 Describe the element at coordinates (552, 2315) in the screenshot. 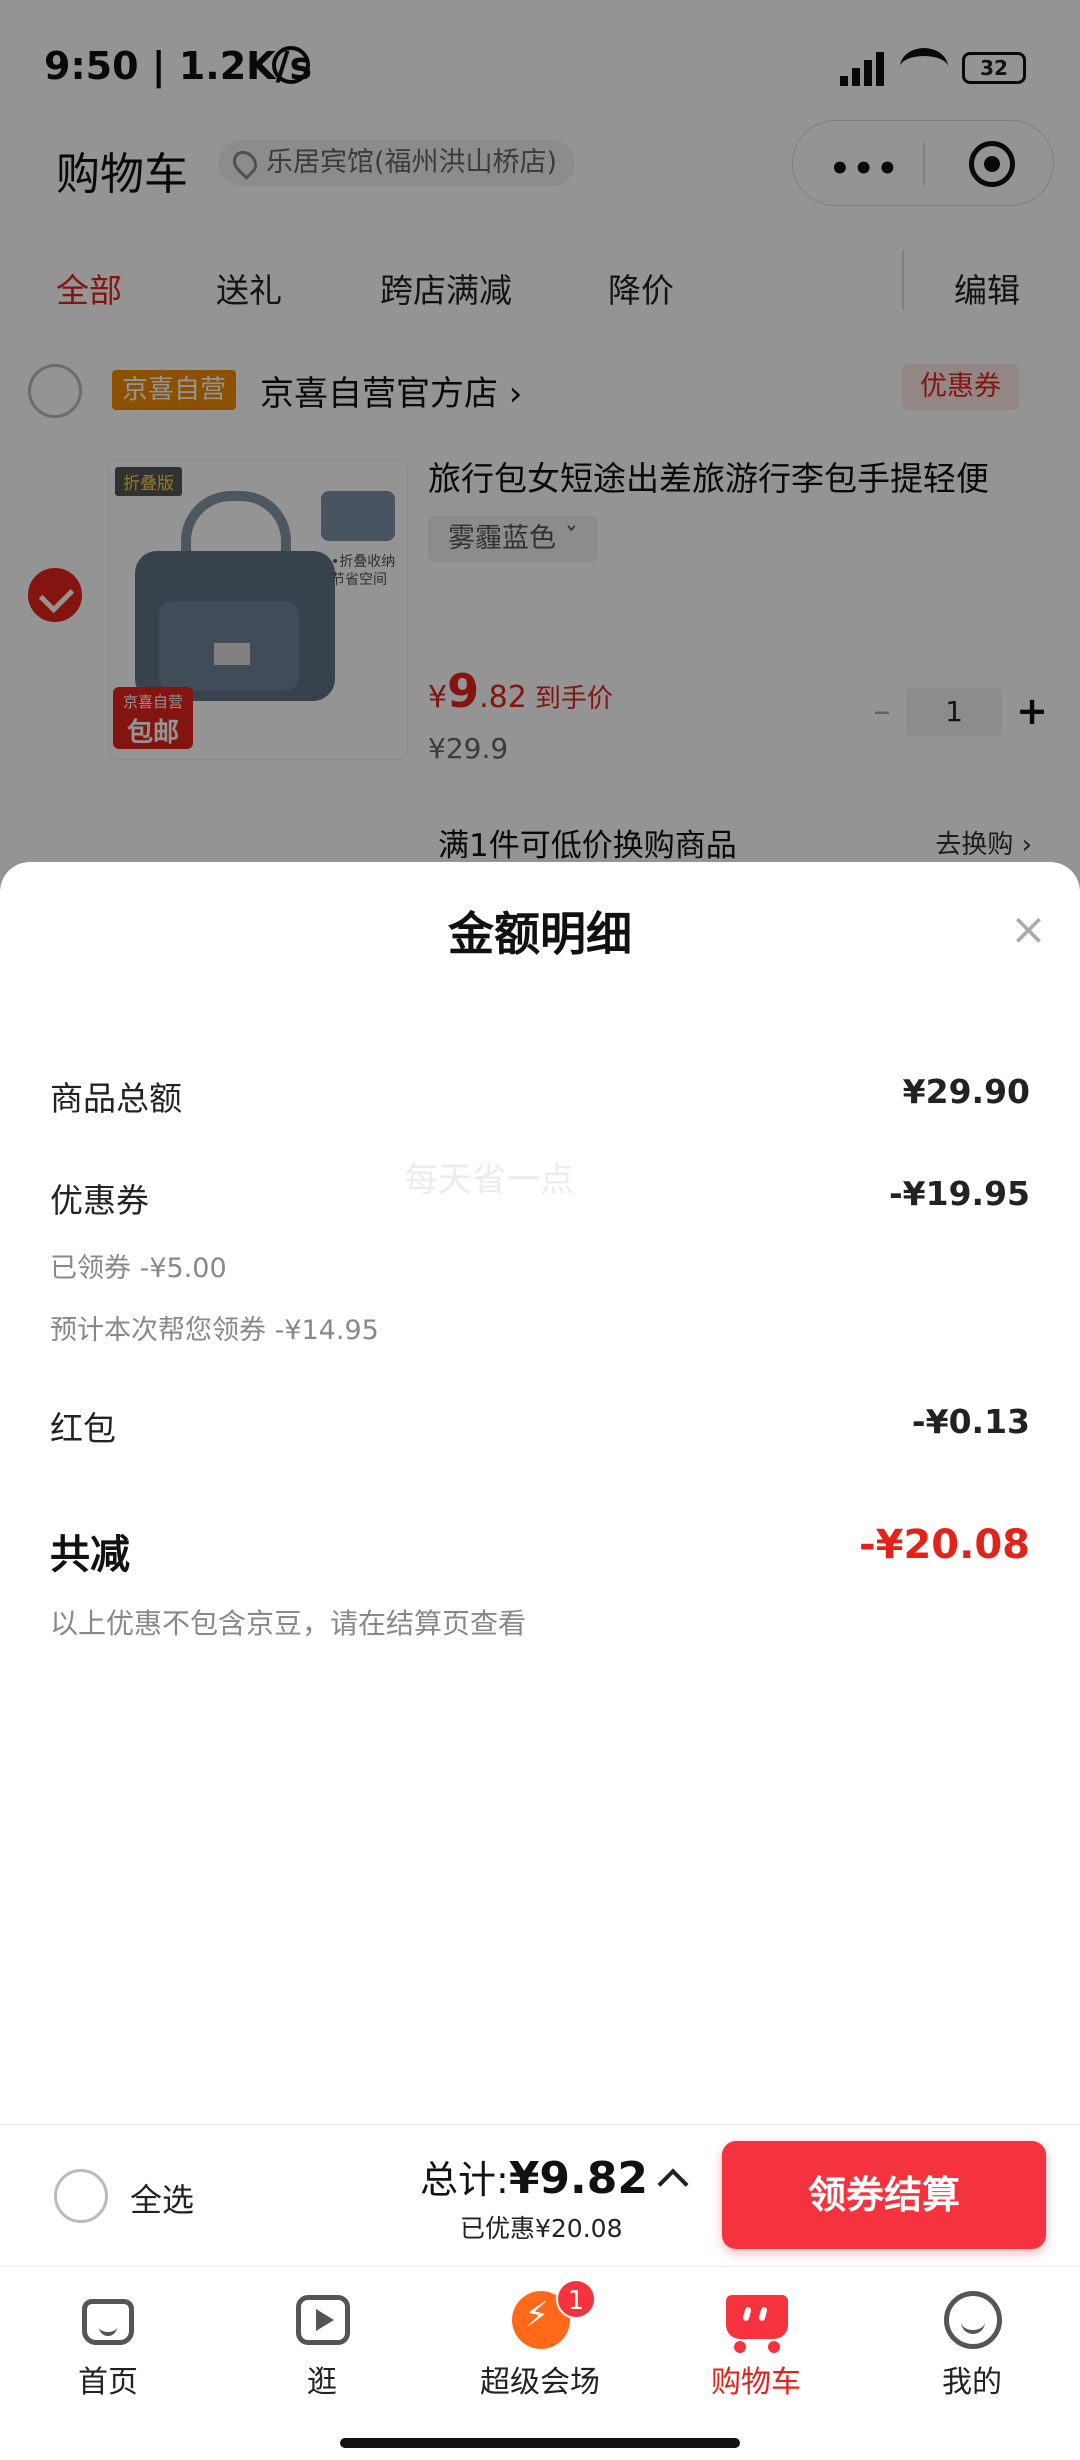

I see `fire-icon: 1` at that location.